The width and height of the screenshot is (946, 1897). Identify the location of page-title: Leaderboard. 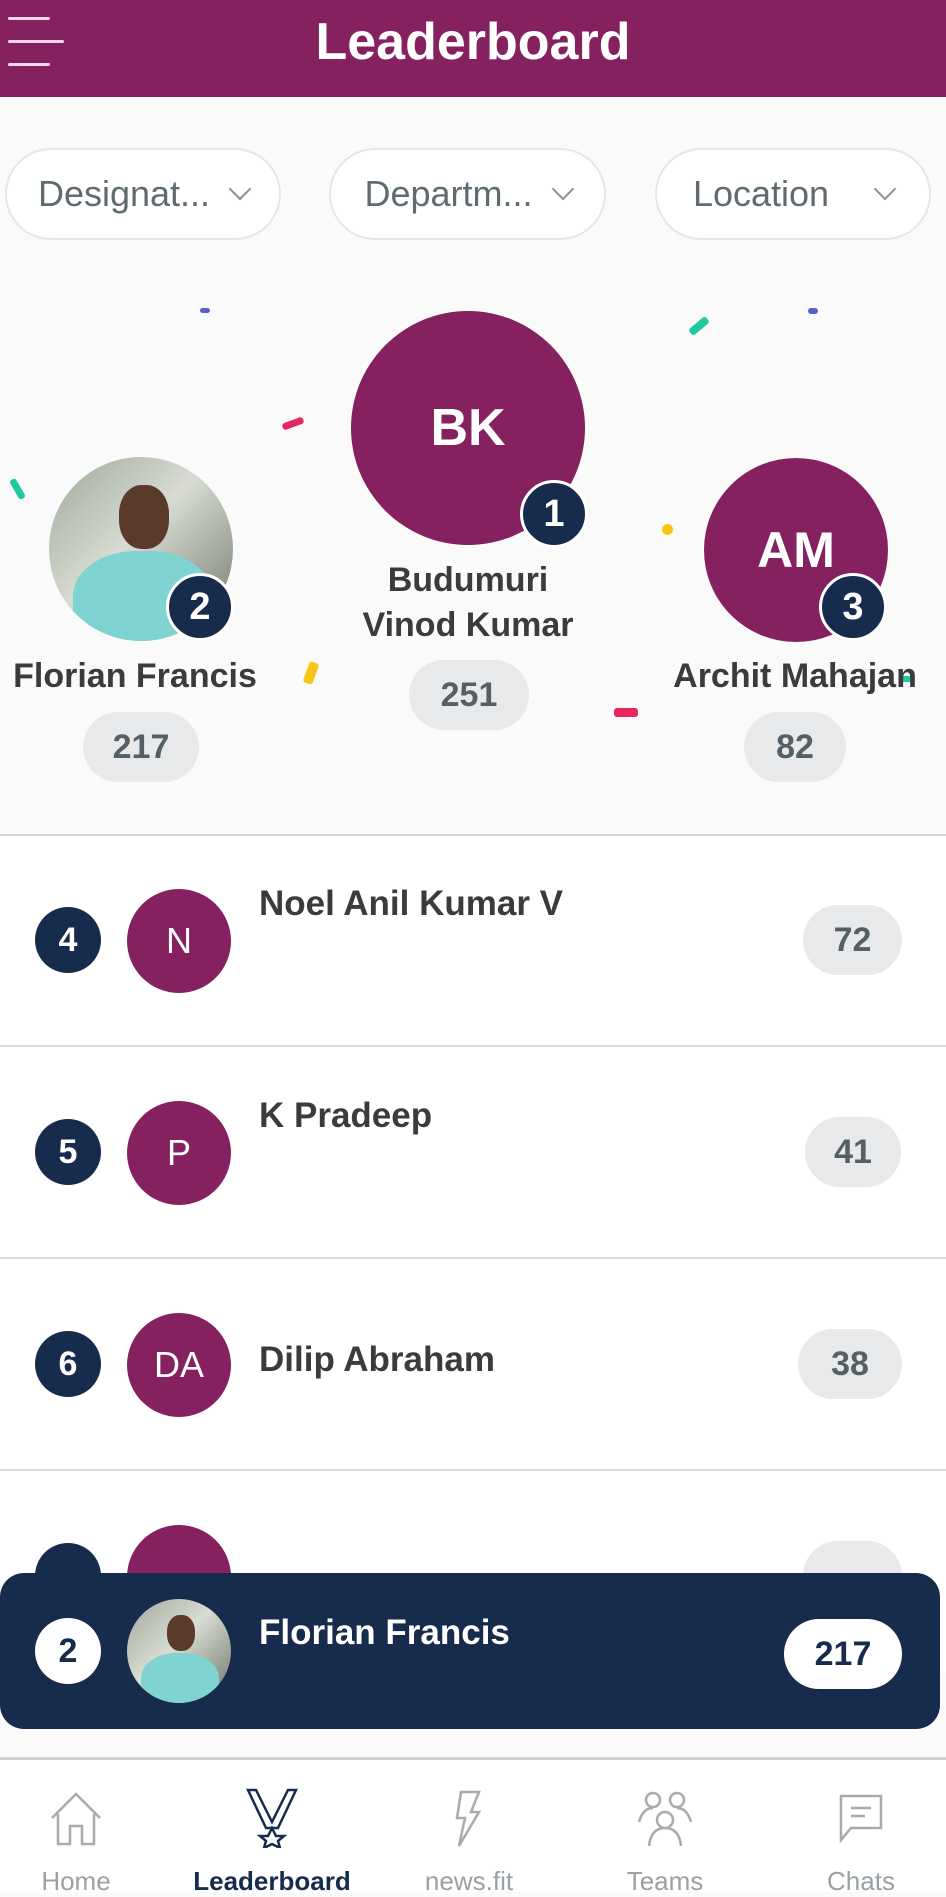
(473, 42).